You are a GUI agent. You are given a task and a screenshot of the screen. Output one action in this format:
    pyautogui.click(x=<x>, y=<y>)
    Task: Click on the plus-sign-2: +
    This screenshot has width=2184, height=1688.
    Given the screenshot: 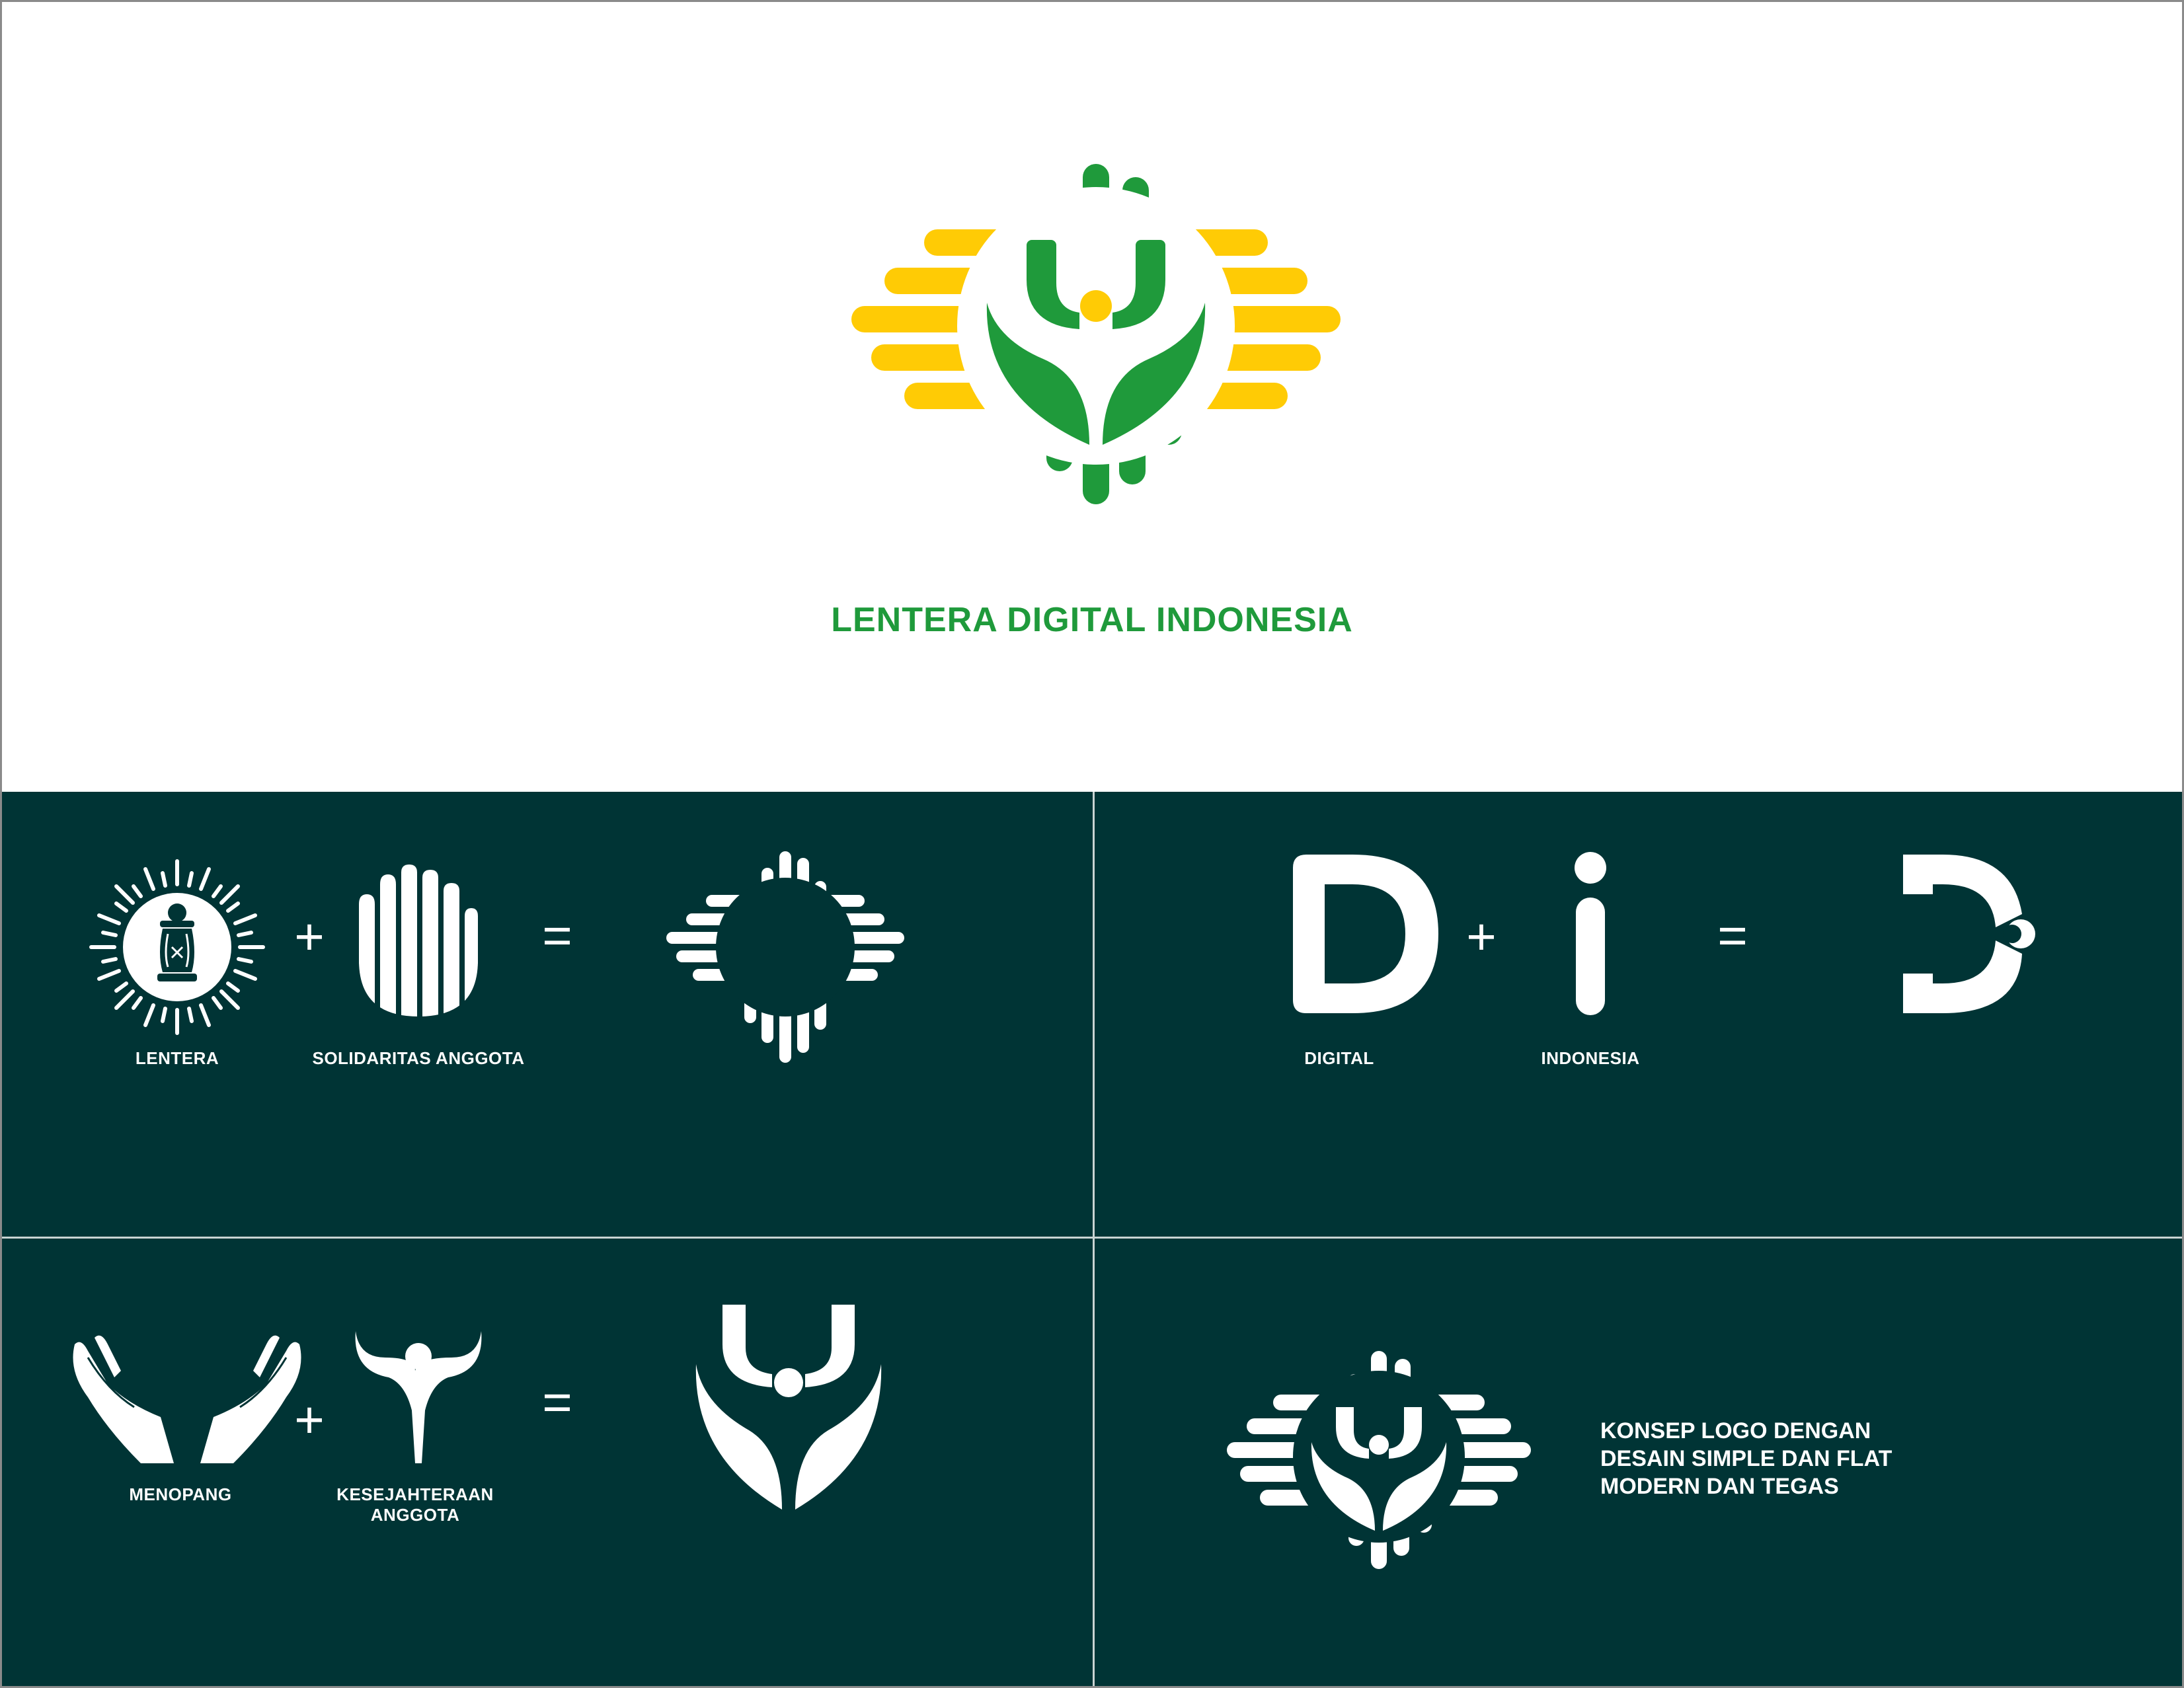 What is the action you would take?
    pyautogui.click(x=1481, y=937)
    